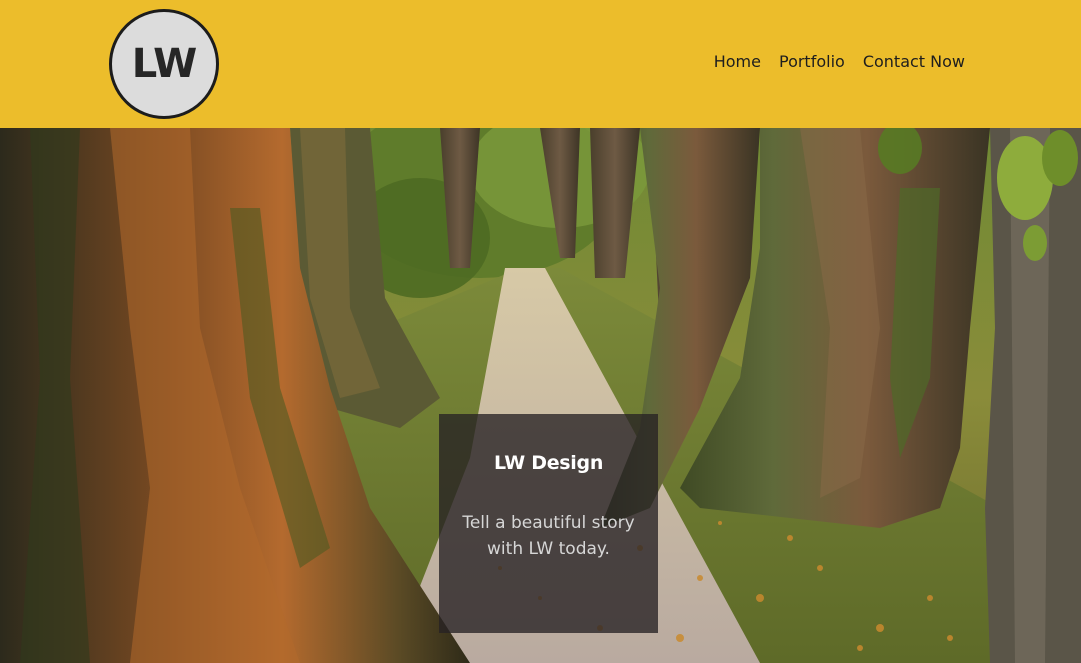 This screenshot has height=663, width=1081. Describe the element at coordinates (812, 61) in the screenshot. I see `nav-link-portfolio: Portfolio` at that location.